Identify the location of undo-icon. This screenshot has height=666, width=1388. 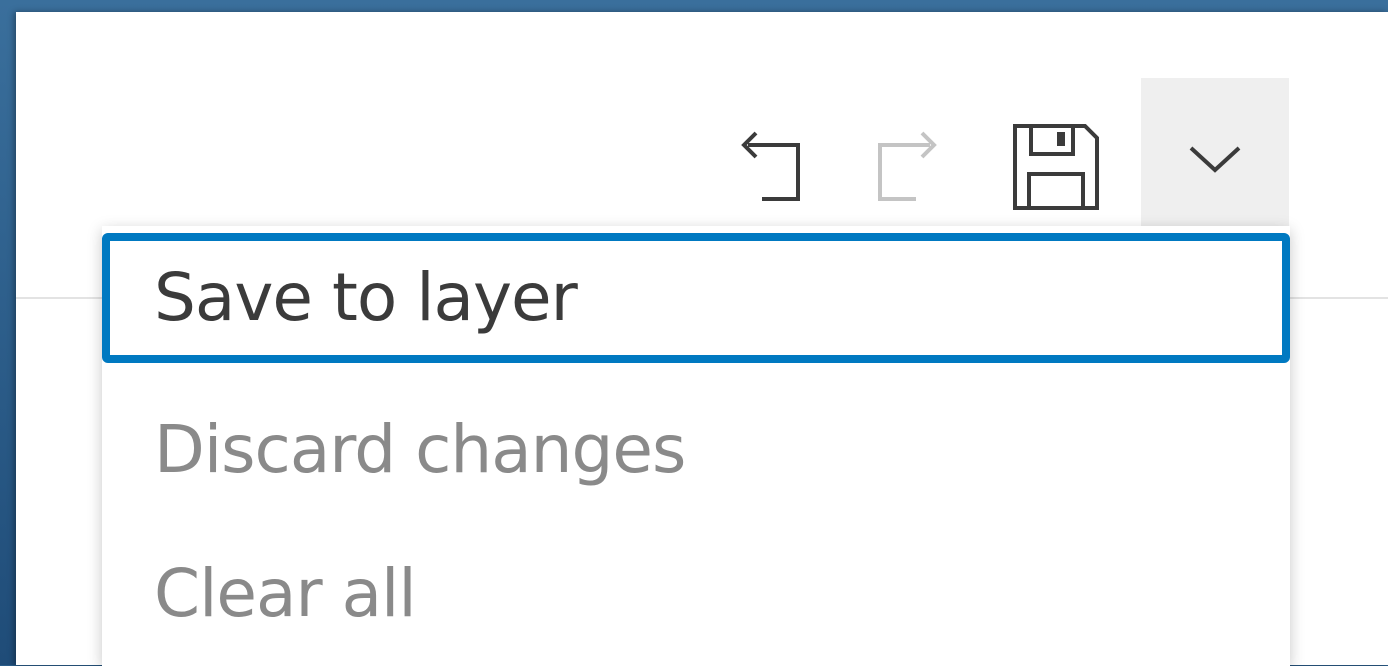
(770, 167).